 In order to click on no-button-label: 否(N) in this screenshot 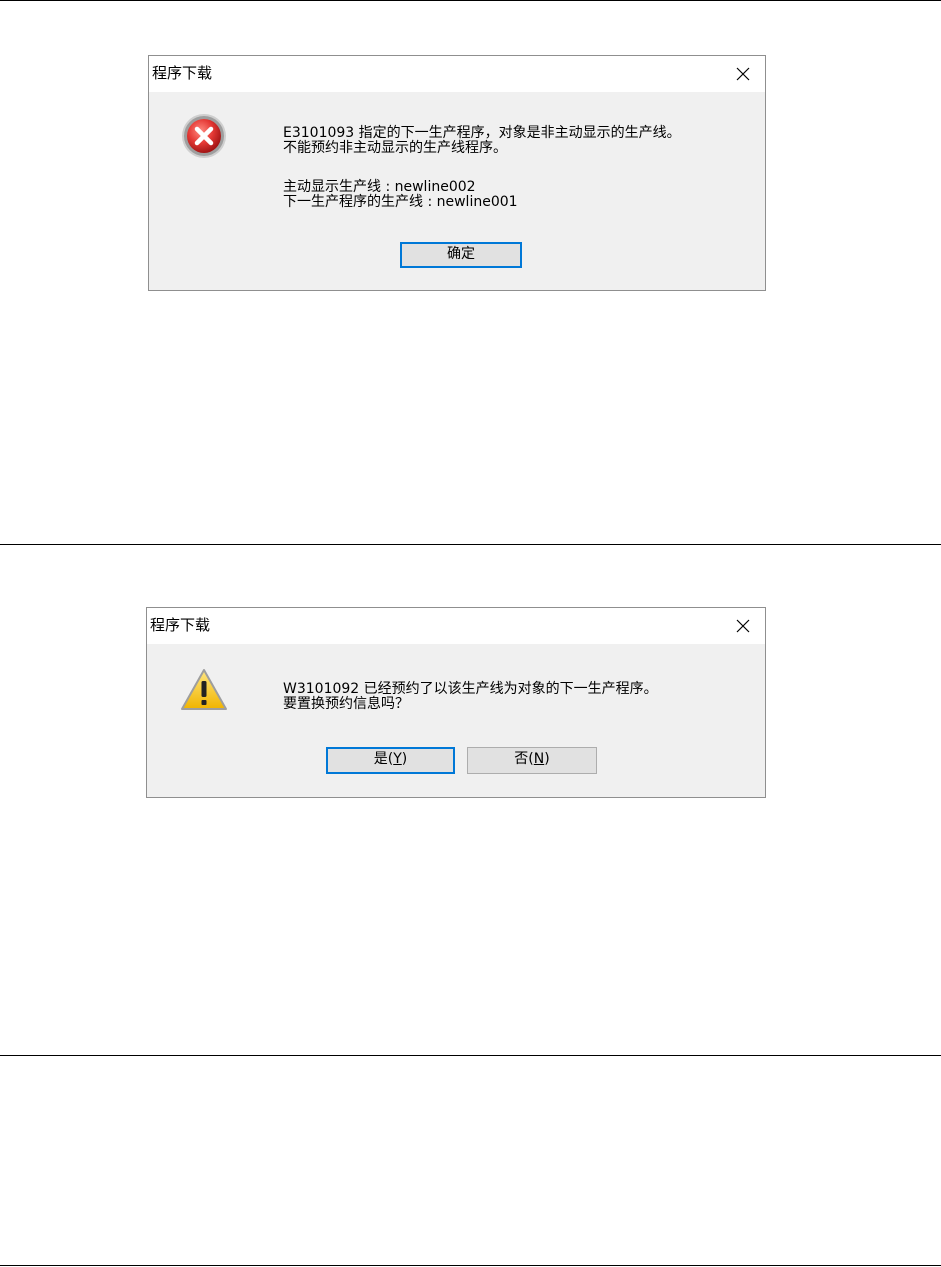, I will do `click(532, 759)`.